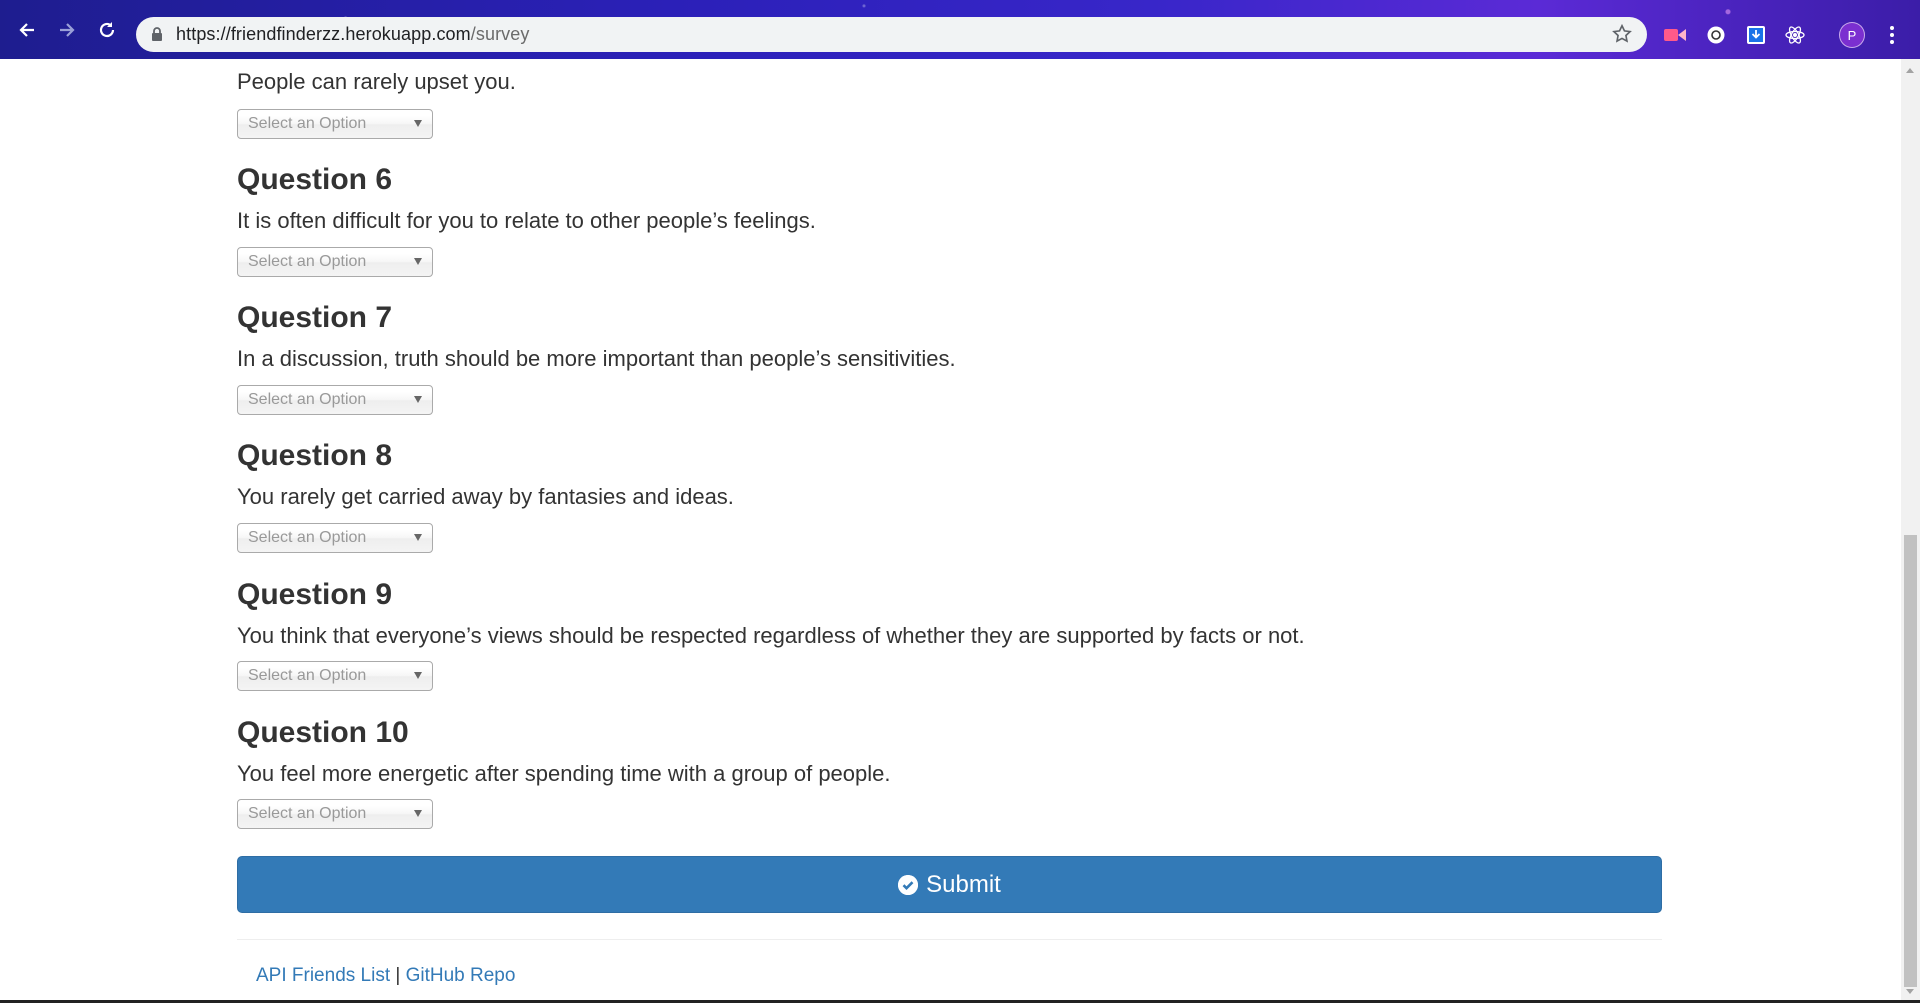  Describe the element at coordinates (315, 594) in the screenshot. I see `question-9-heading: Question 9` at that location.